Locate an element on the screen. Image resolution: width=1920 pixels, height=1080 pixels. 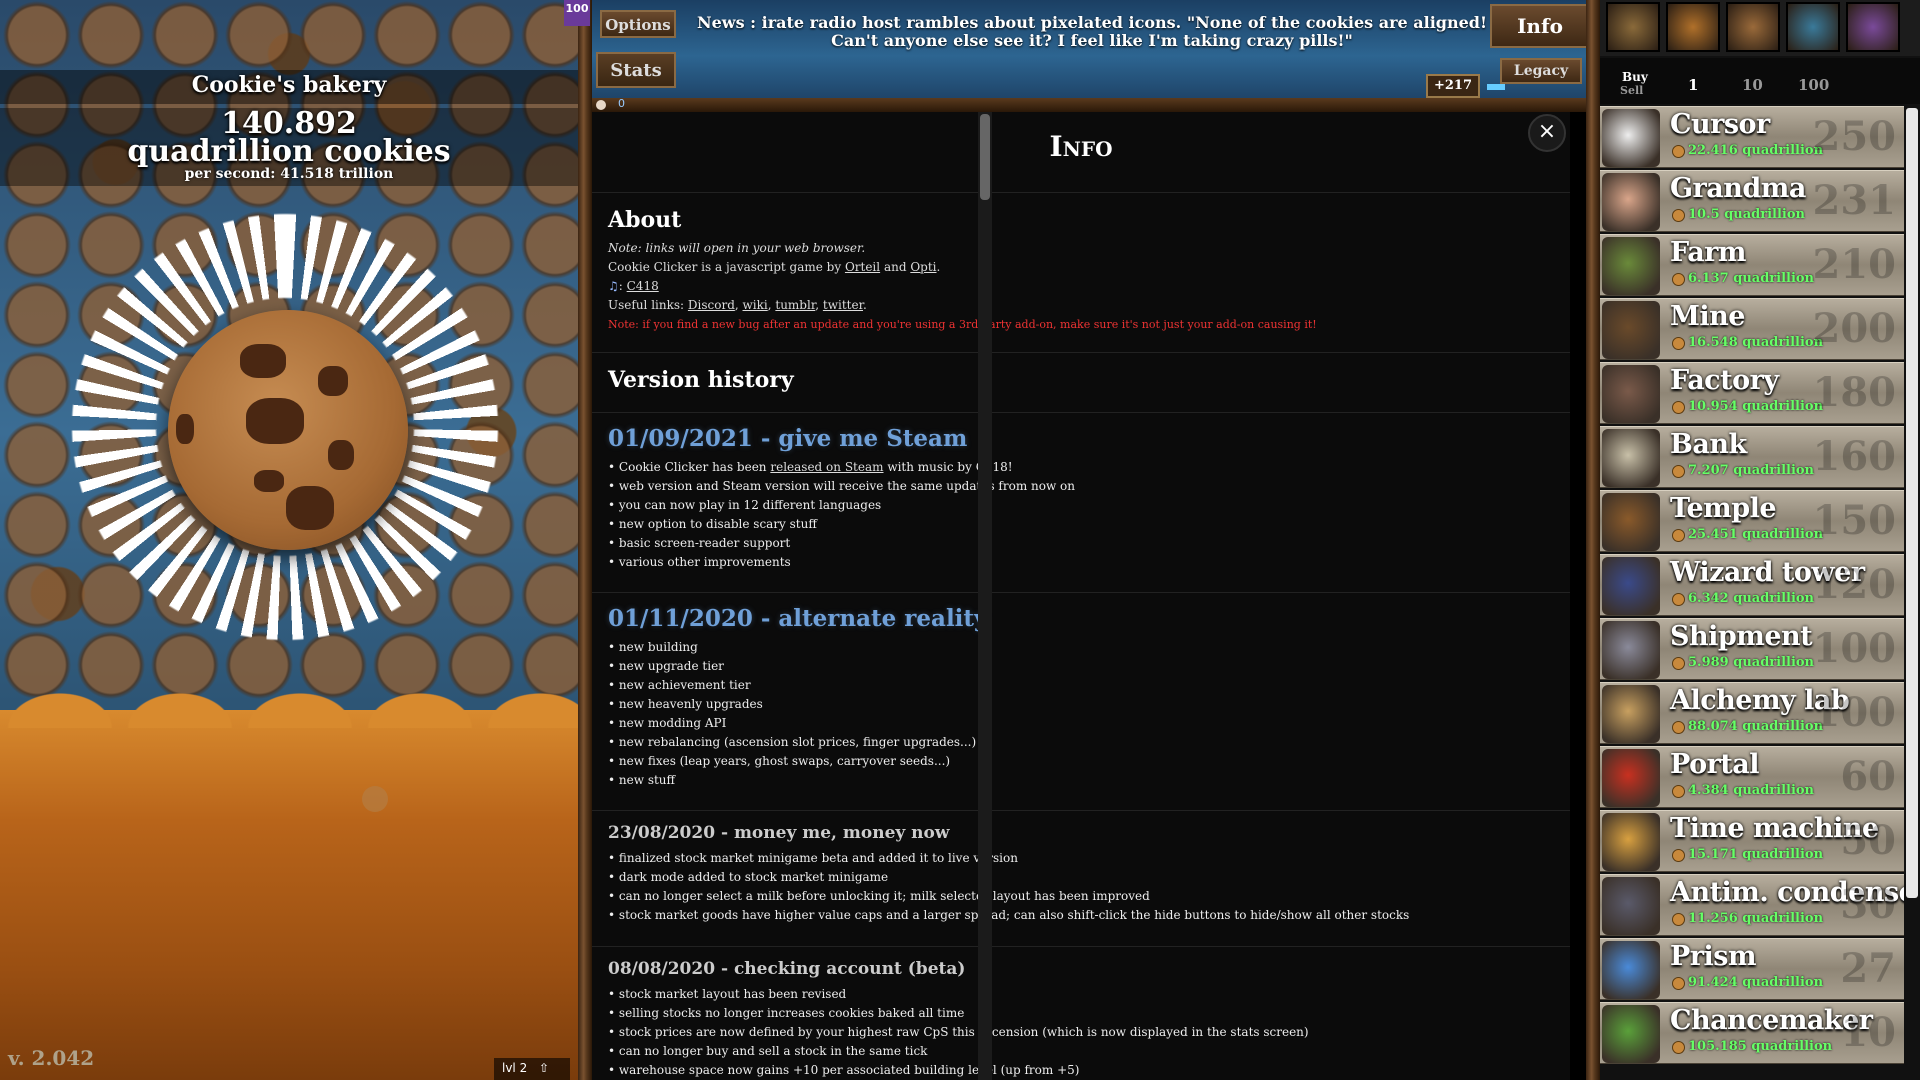
version-note: dark mode added to stock market minigame is located at coordinates (1089, 877).